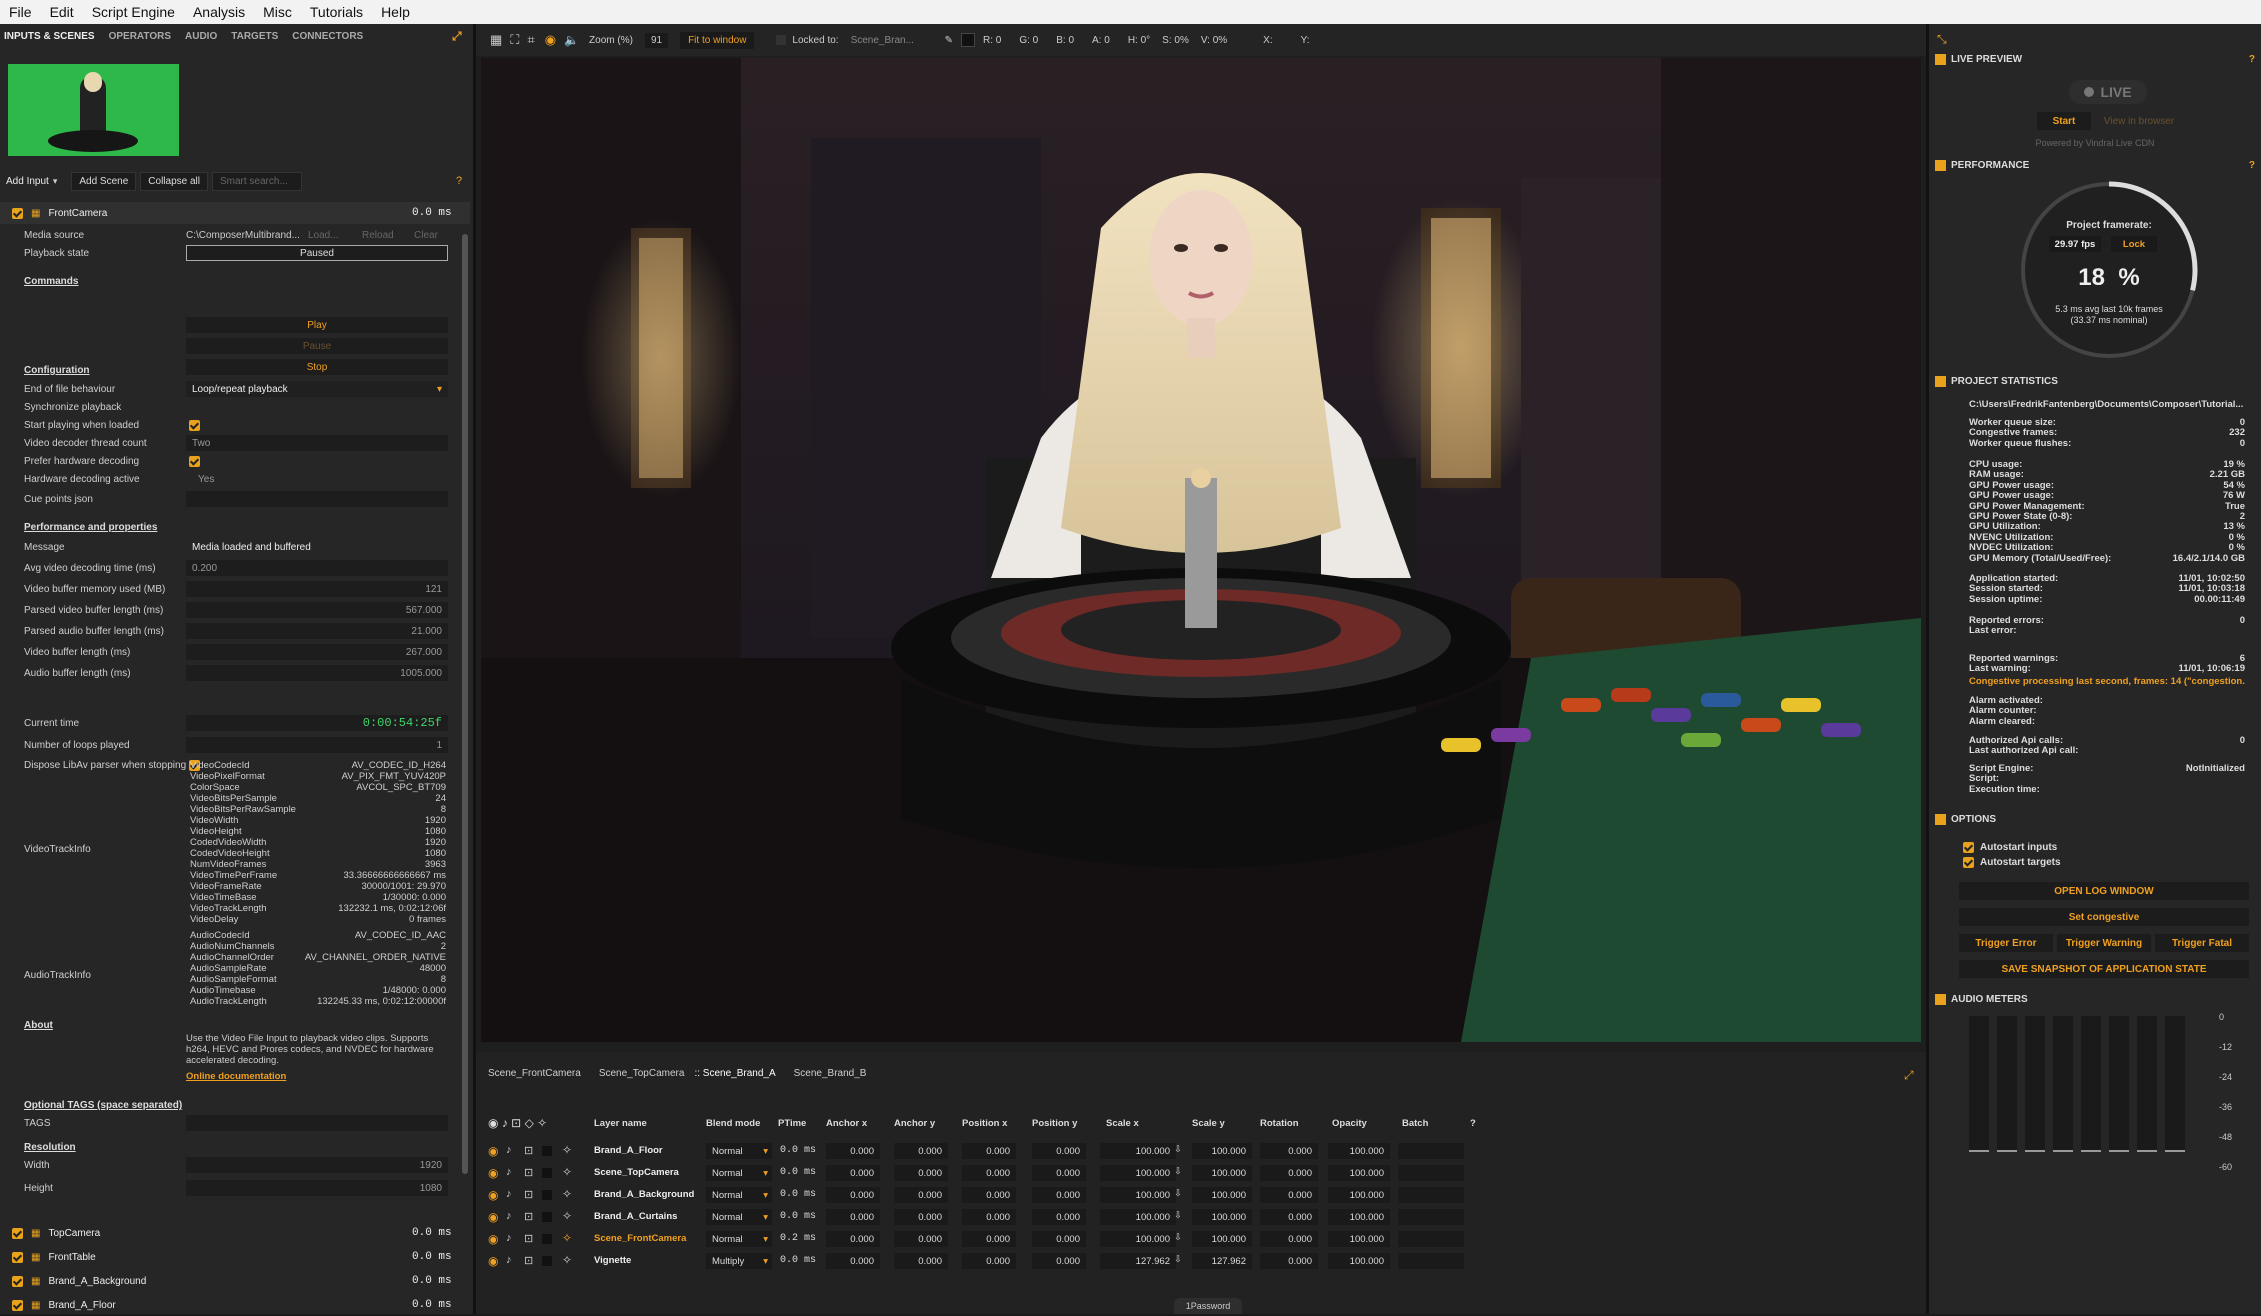  What do you see at coordinates (93, 110) in the screenshot?
I see `input-thumbnail` at bounding box center [93, 110].